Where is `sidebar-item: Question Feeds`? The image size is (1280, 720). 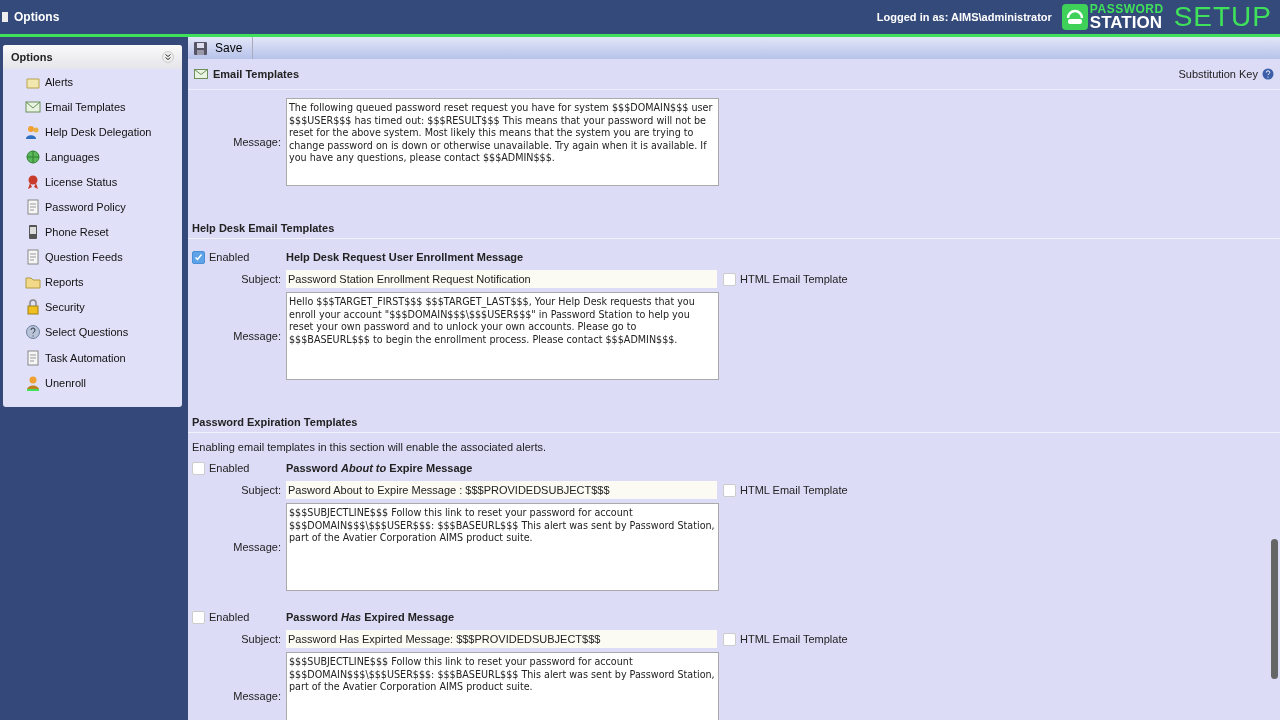
sidebar-item: Question Feeds is located at coordinates (92, 257).